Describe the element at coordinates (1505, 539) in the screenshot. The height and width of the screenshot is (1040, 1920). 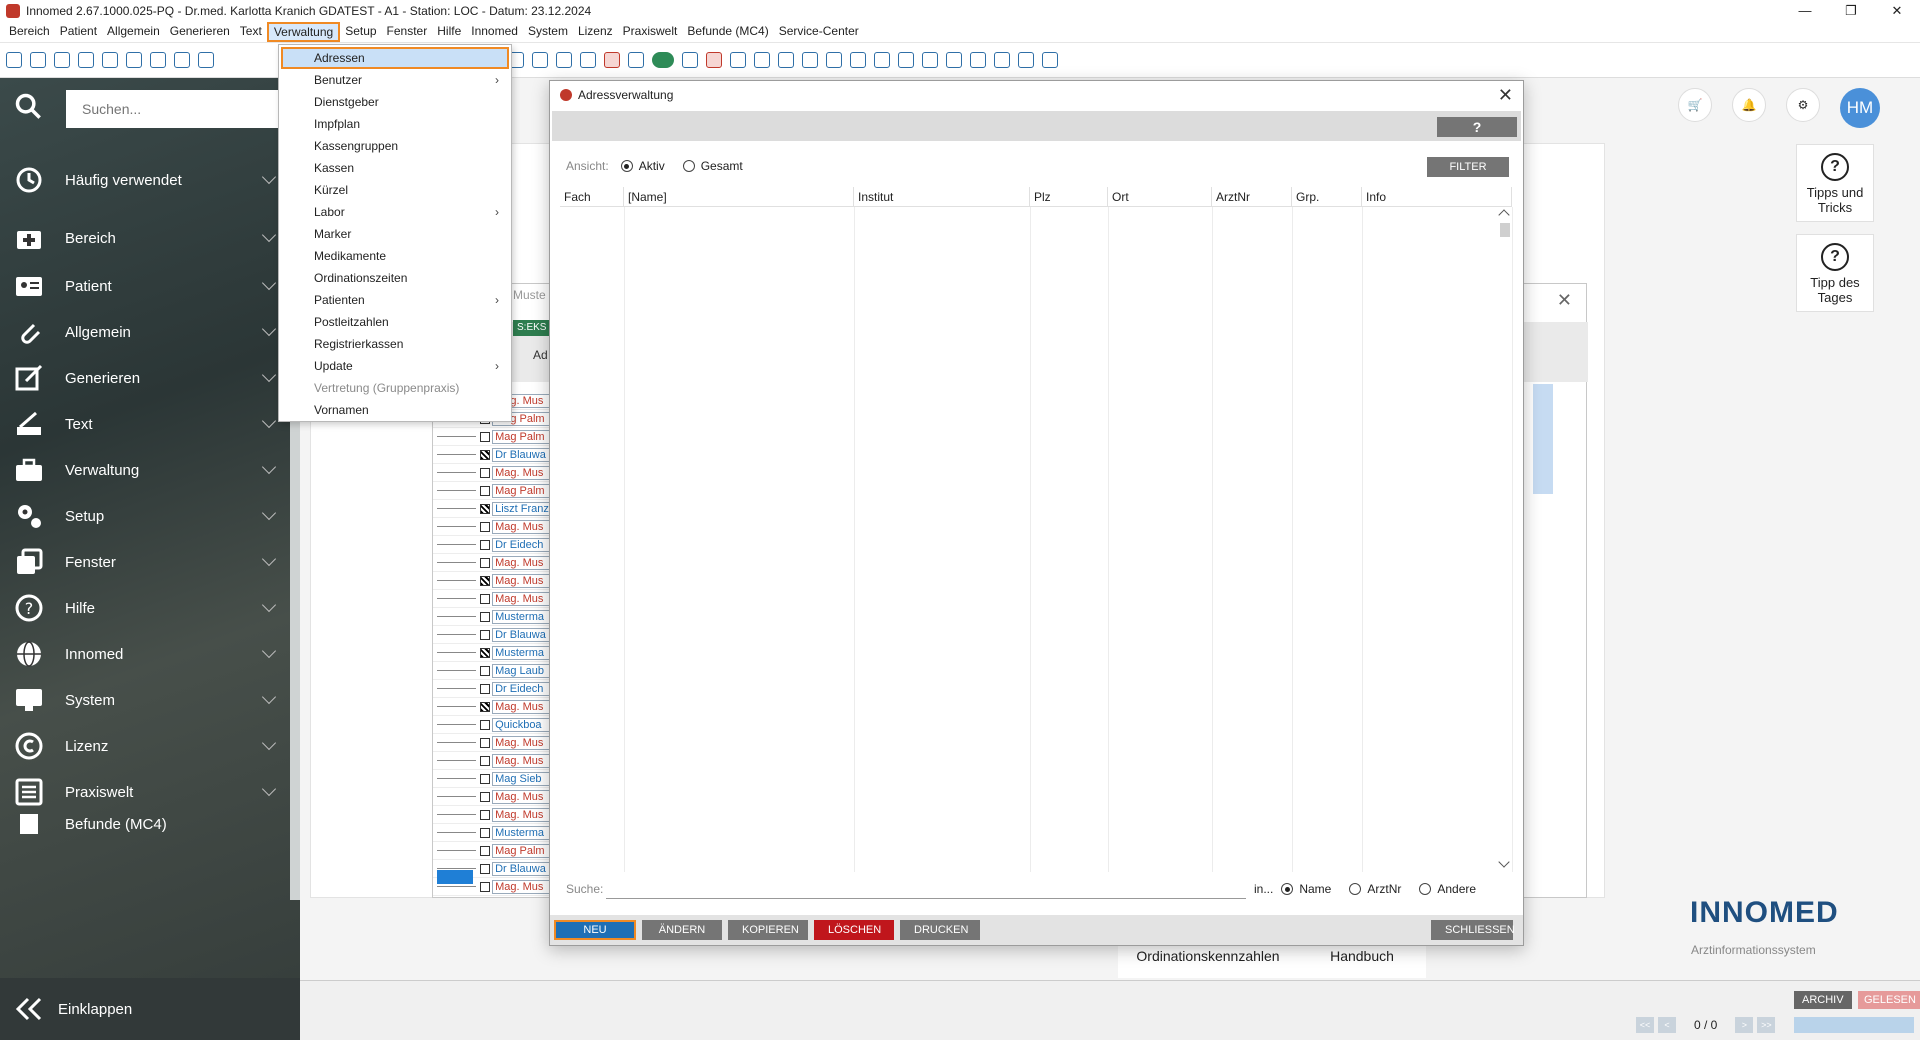
I see `table-scrollbar` at that location.